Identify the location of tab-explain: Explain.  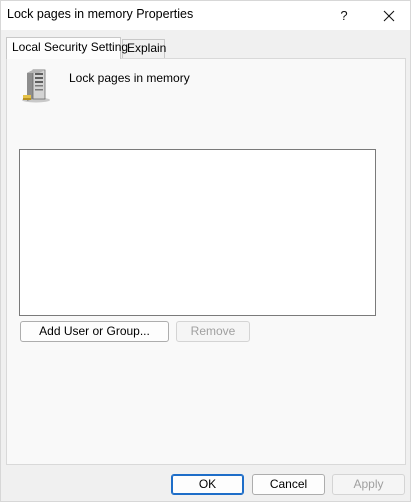
(144, 48).